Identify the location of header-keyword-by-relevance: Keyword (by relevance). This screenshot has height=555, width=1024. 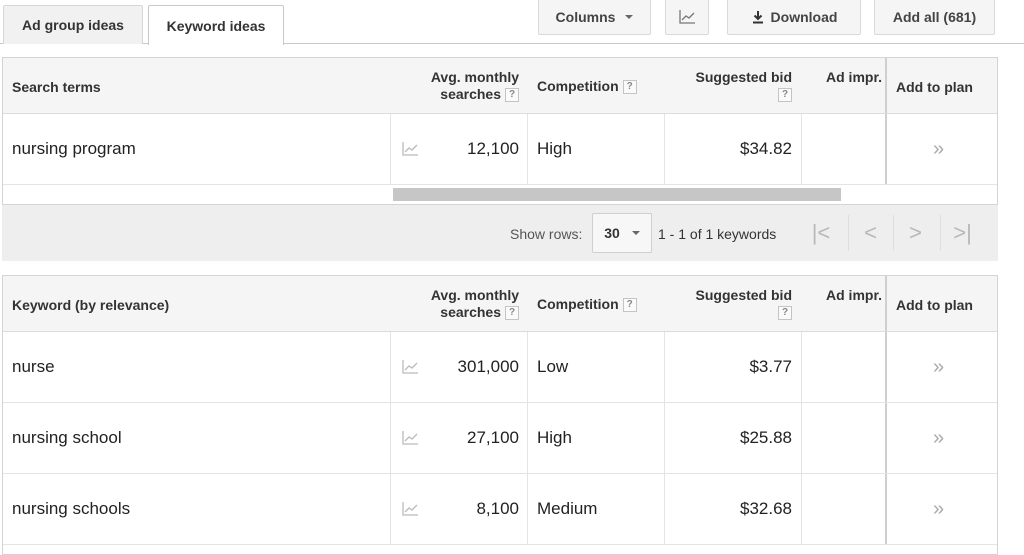
(90, 305).